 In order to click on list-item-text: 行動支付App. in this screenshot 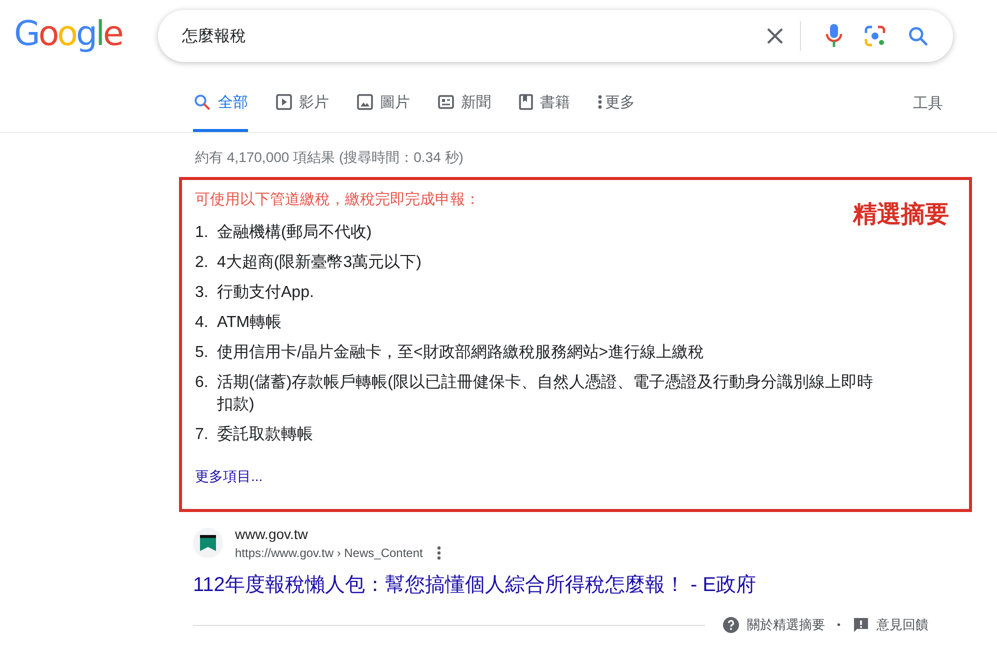, I will do `click(266, 292)`.